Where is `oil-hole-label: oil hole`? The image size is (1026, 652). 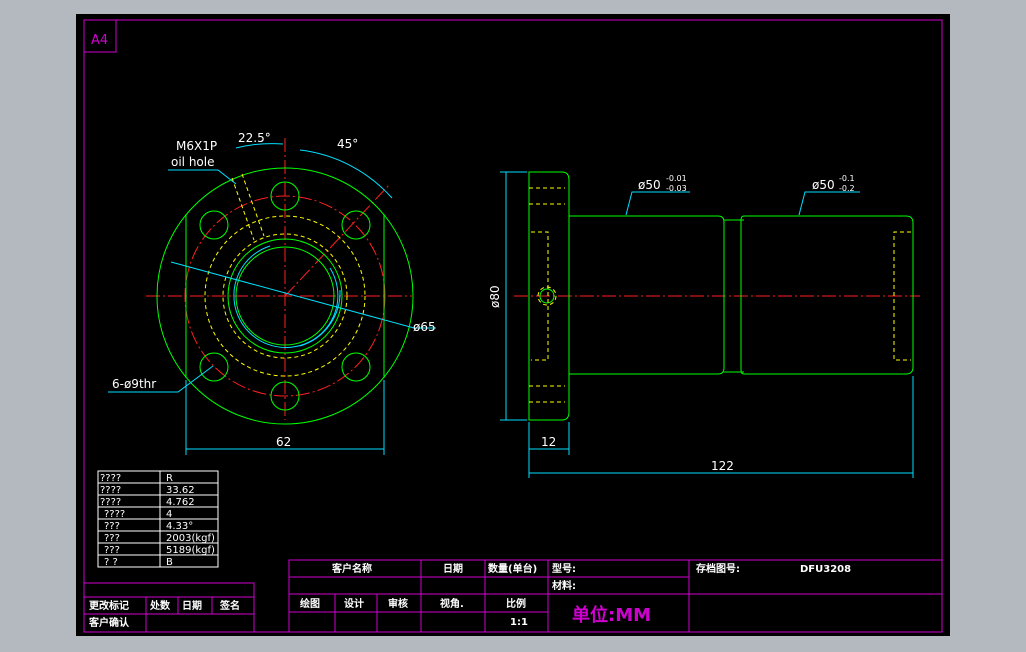
oil-hole-label: oil hole is located at coordinates (193, 162).